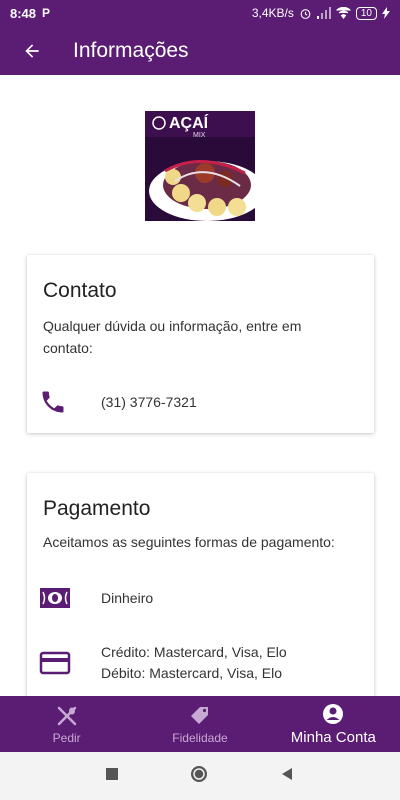  I want to click on page-title: Informações, so click(131, 50).